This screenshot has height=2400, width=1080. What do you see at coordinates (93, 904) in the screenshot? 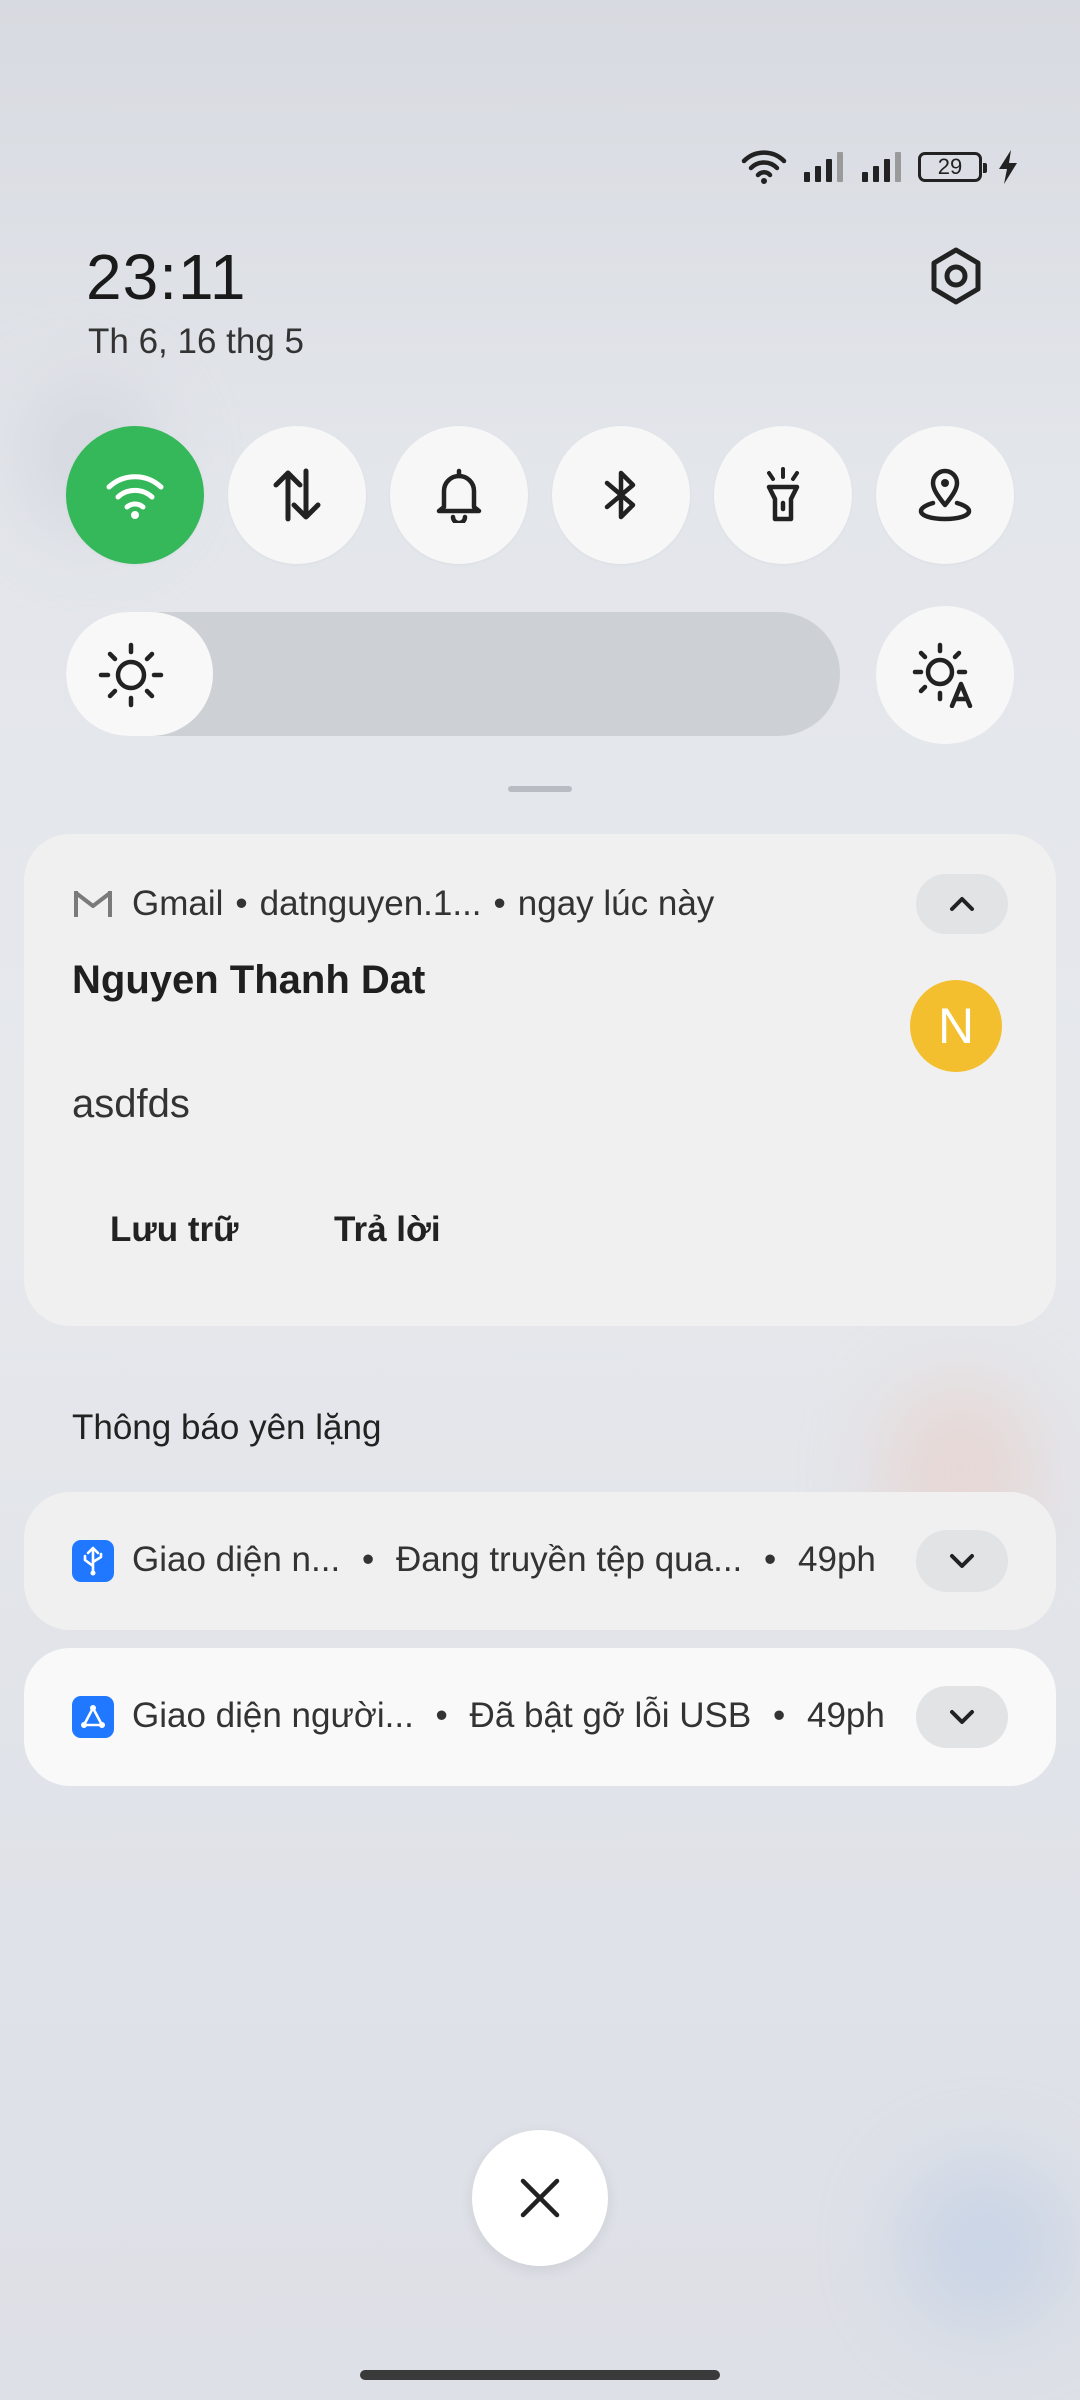
I see `gmail-icon` at bounding box center [93, 904].